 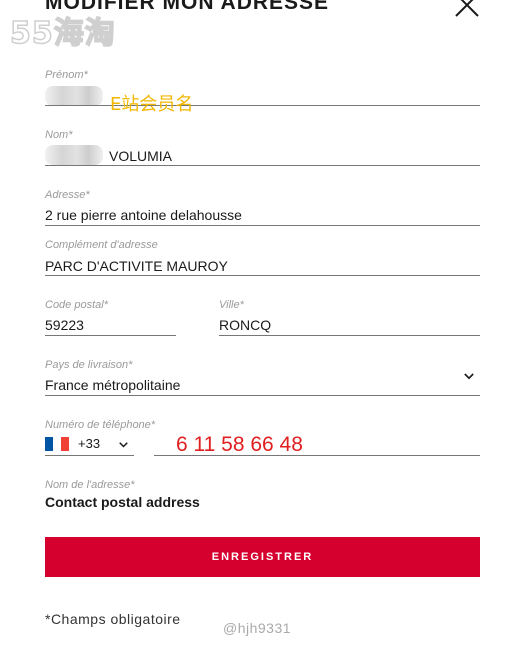 What do you see at coordinates (262, 208) in the screenshot?
I see `adresse-field: Adresse* 2 rue pierre antoine delahousse` at bounding box center [262, 208].